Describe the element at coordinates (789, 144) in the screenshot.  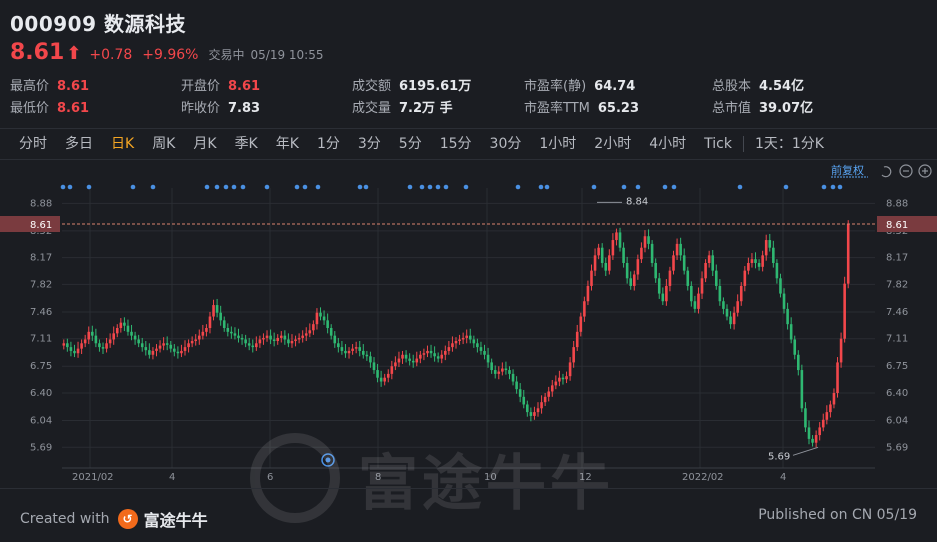
I see `tab-16: 1天：1分K` at that location.